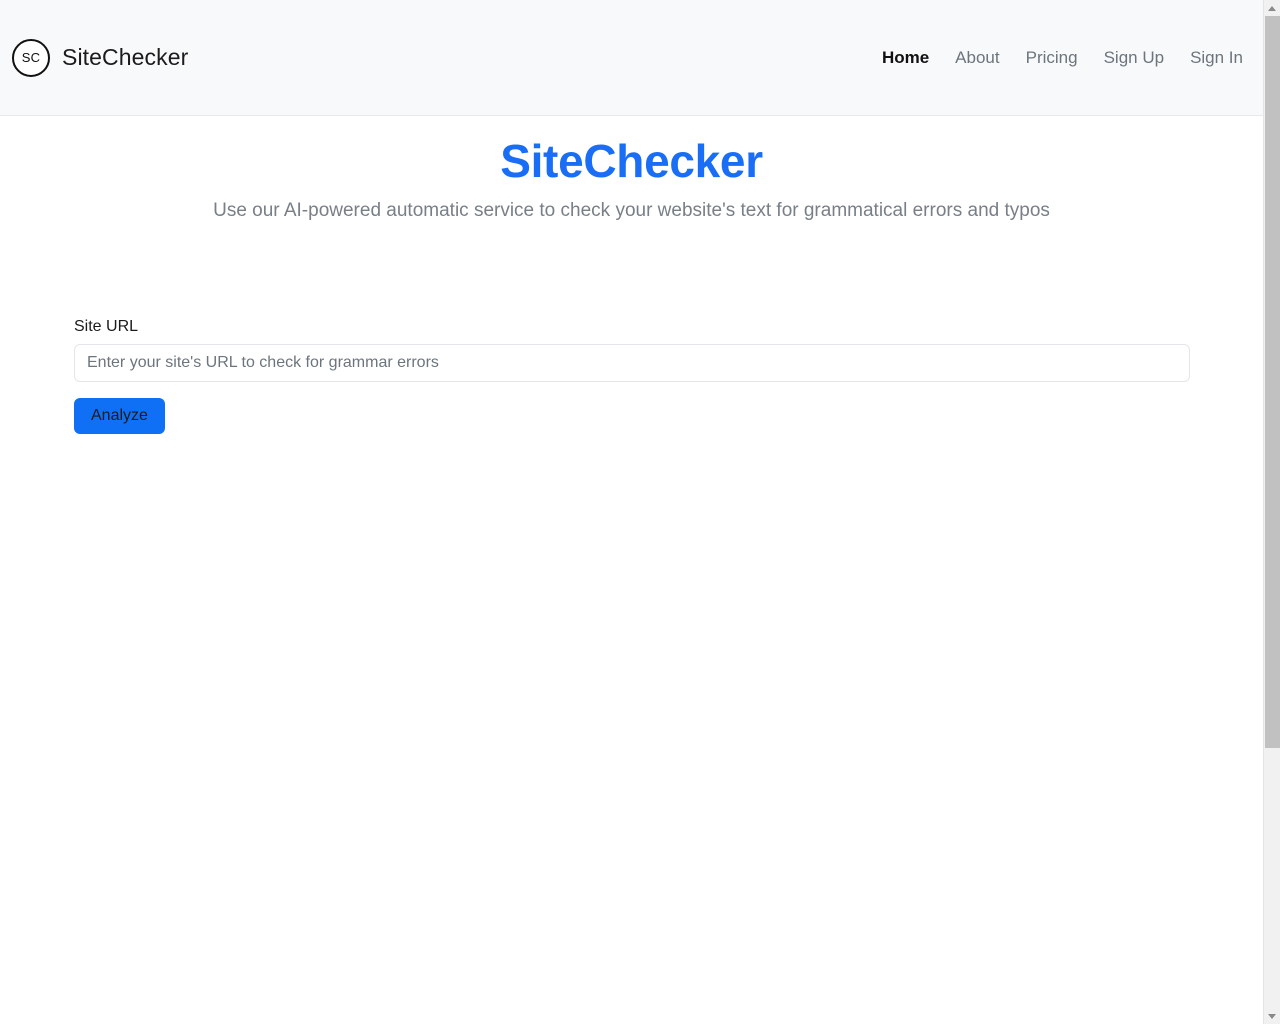  Describe the element at coordinates (1272, 382) in the screenshot. I see `scrollbar-thumb` at that location.